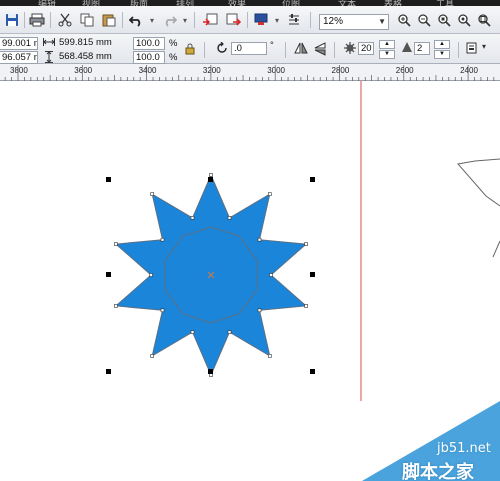 This screenshot has height=481, width=500. Describe the element at coordinates (444, 20) in the screenshot. I see `zoom-to-selected-icon` at that location.